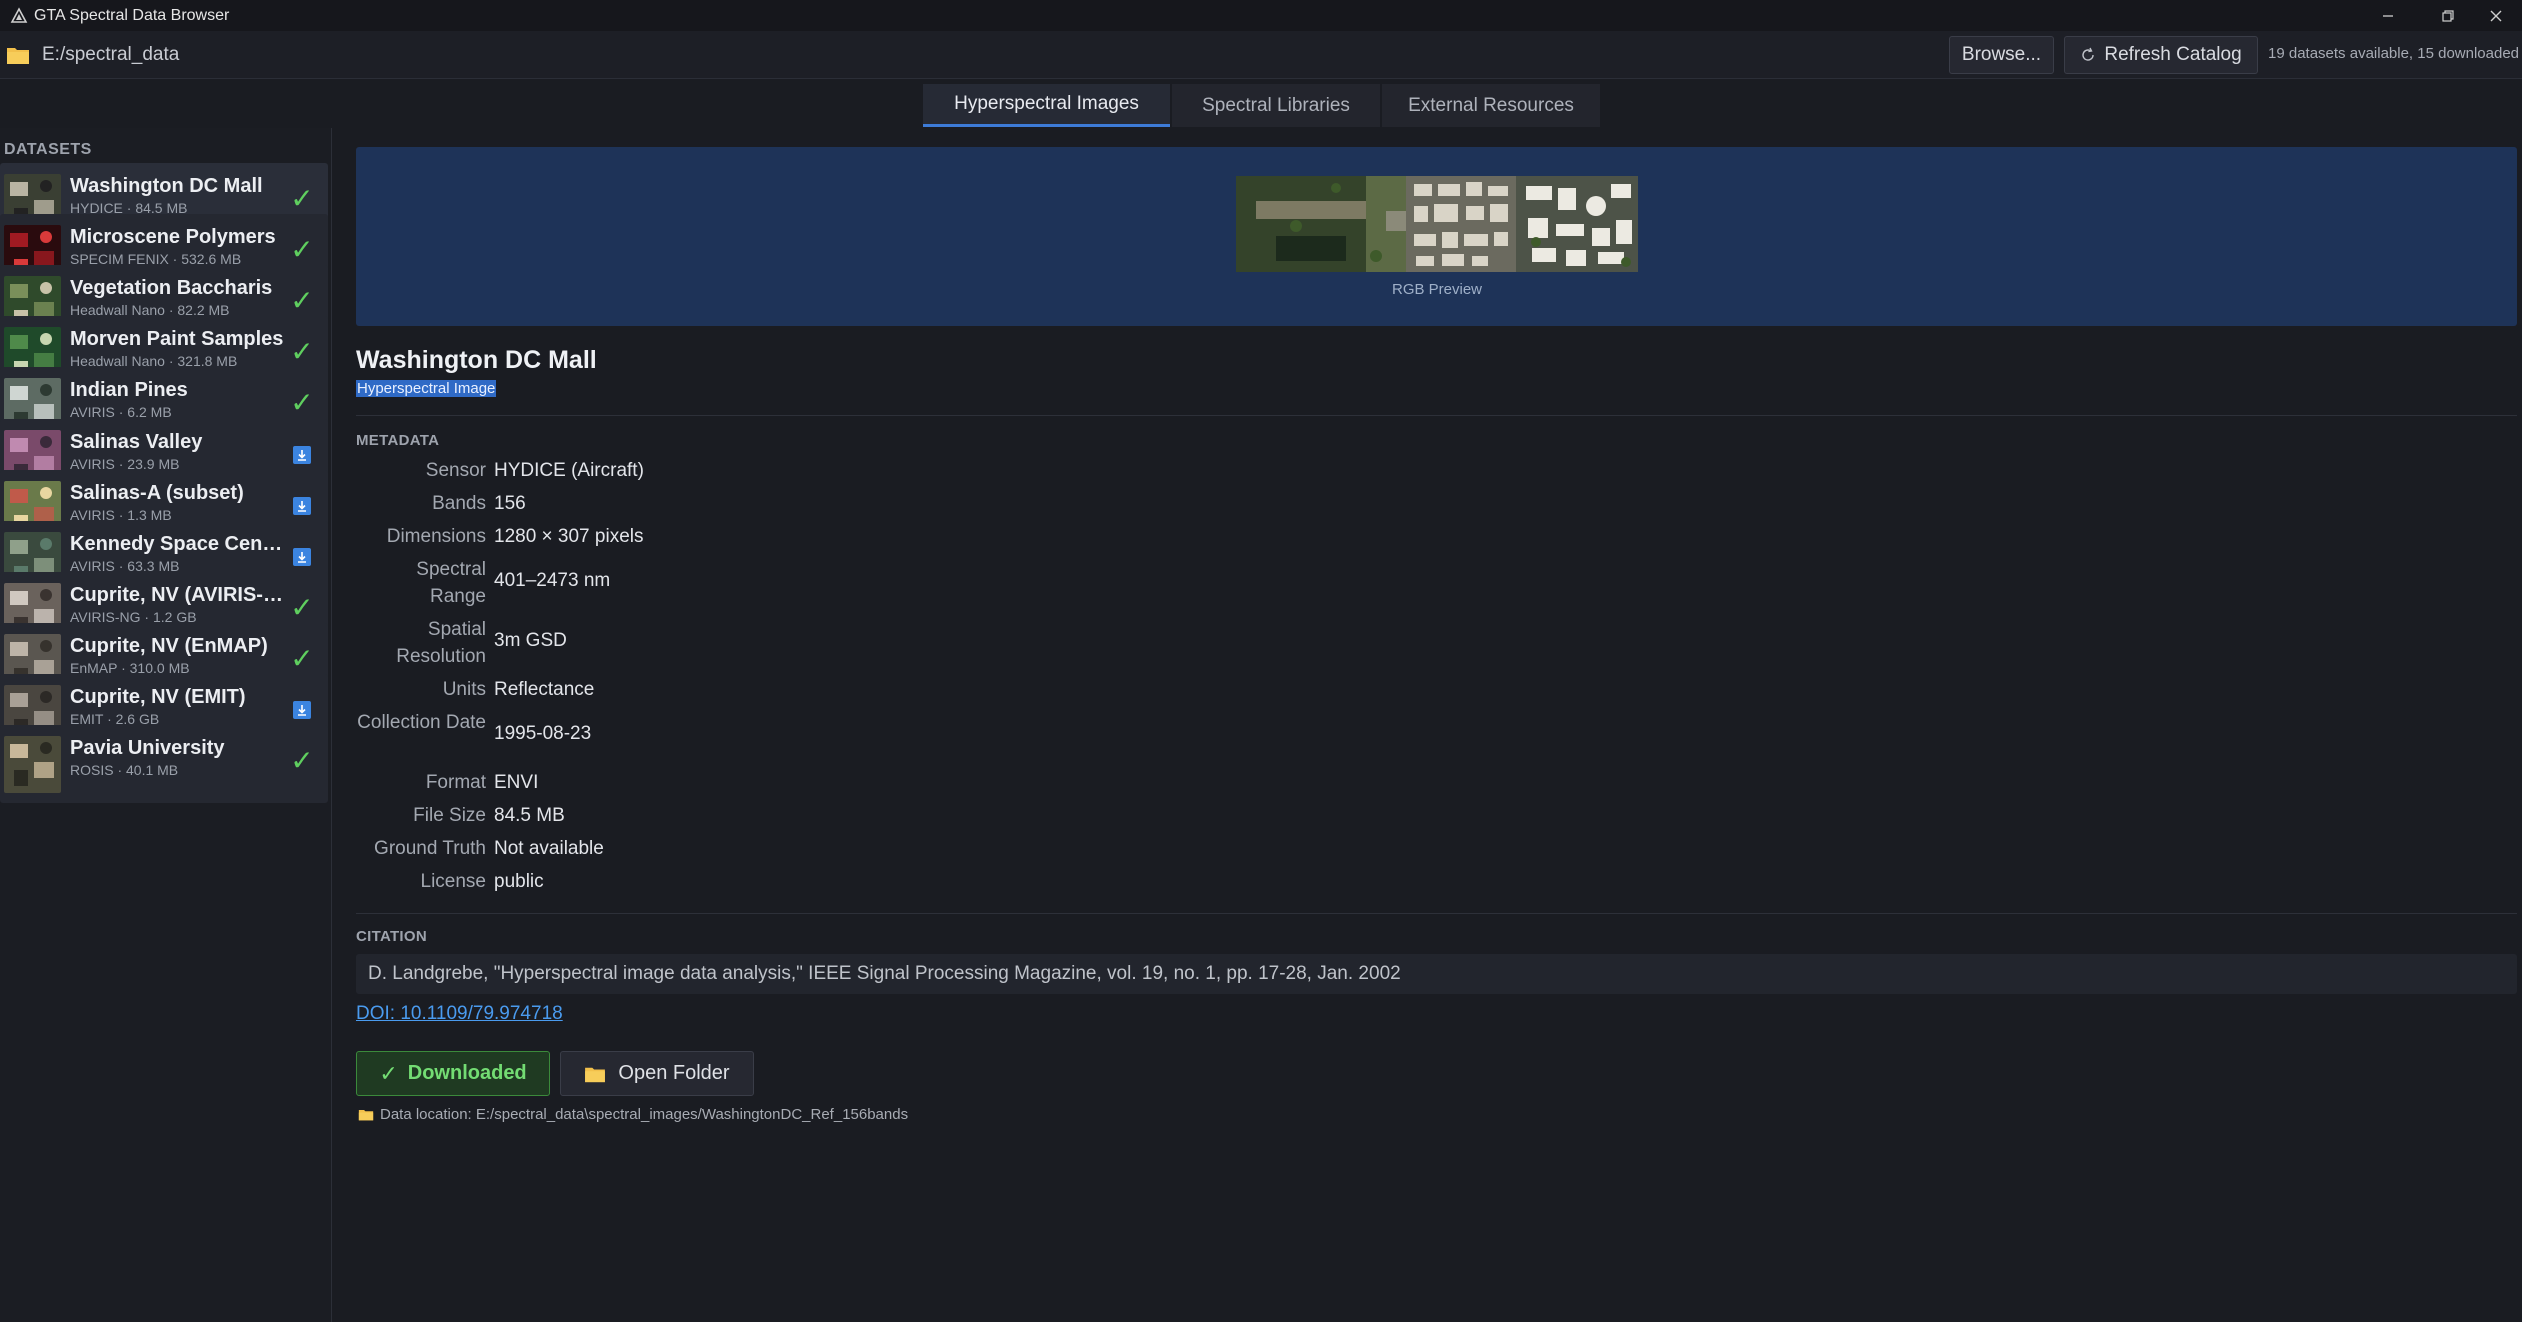  What do you see at coordinates (2088, 54) in the screenshot?
I see `refresh-icon` at bounding box center [2088, 54].